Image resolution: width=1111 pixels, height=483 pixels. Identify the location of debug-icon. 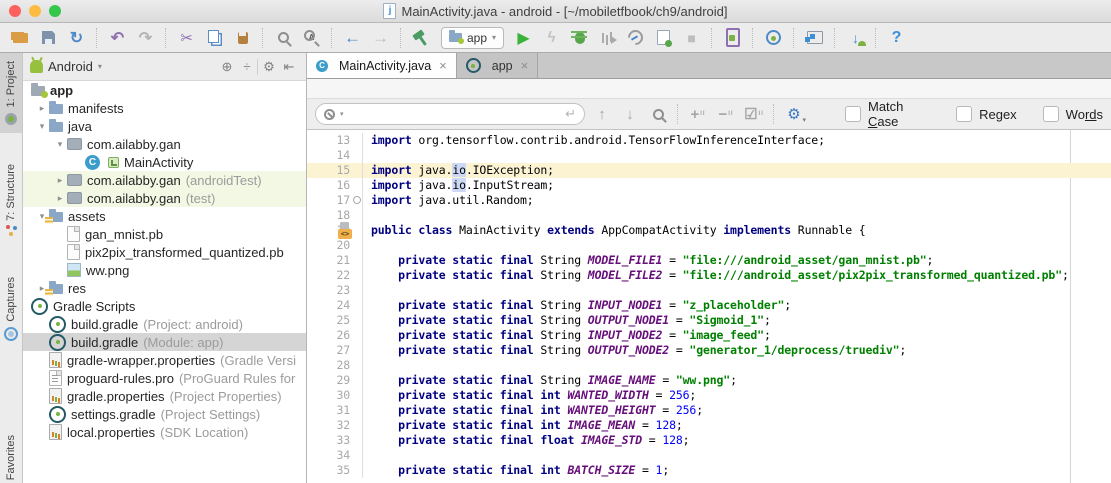
(579, 38).